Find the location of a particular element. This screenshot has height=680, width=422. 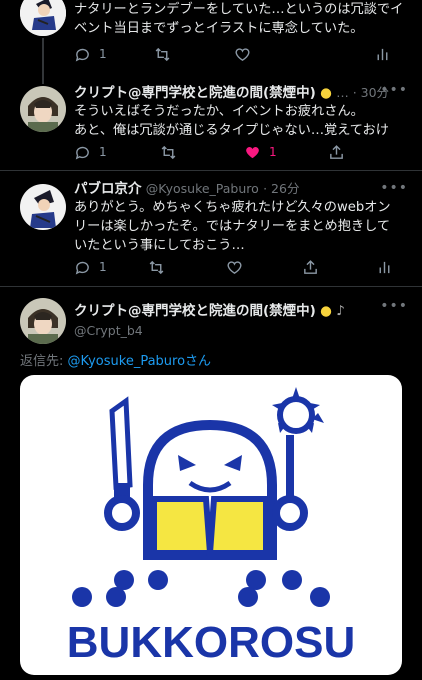

heart-filled-icon is located at coordinates (252, 152).